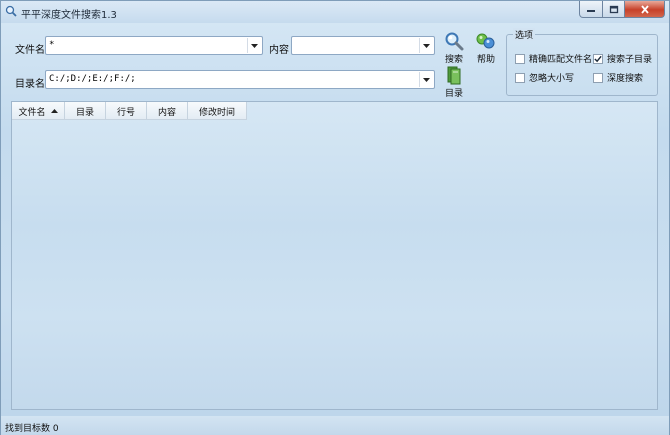  I want to click on magnifier-app-icon, so click(11, 11).